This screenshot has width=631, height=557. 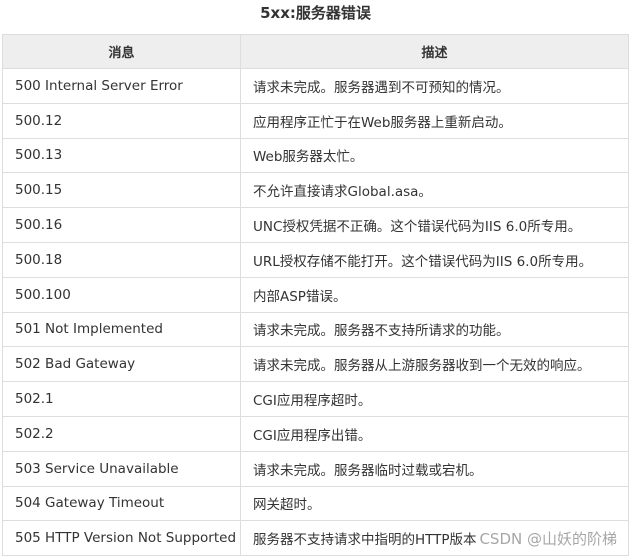 What do you see at coordinates (121, 399) in the screenshot?
I see `message-cell: 502.1` at bounding box center [121, 399].